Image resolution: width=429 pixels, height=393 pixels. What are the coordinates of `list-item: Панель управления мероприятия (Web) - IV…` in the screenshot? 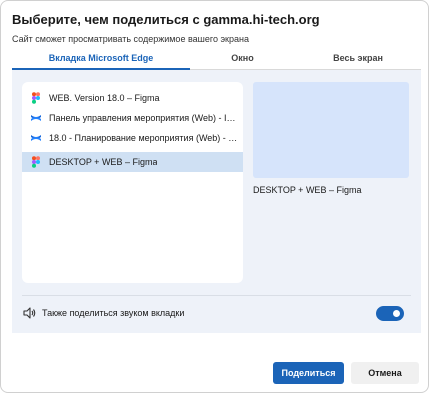 It's located at (132, 118).